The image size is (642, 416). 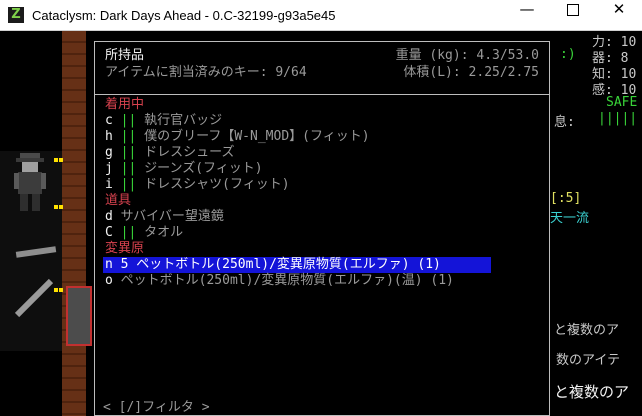 I want to click on item-hotkey: g, so click(x=109, y=152).